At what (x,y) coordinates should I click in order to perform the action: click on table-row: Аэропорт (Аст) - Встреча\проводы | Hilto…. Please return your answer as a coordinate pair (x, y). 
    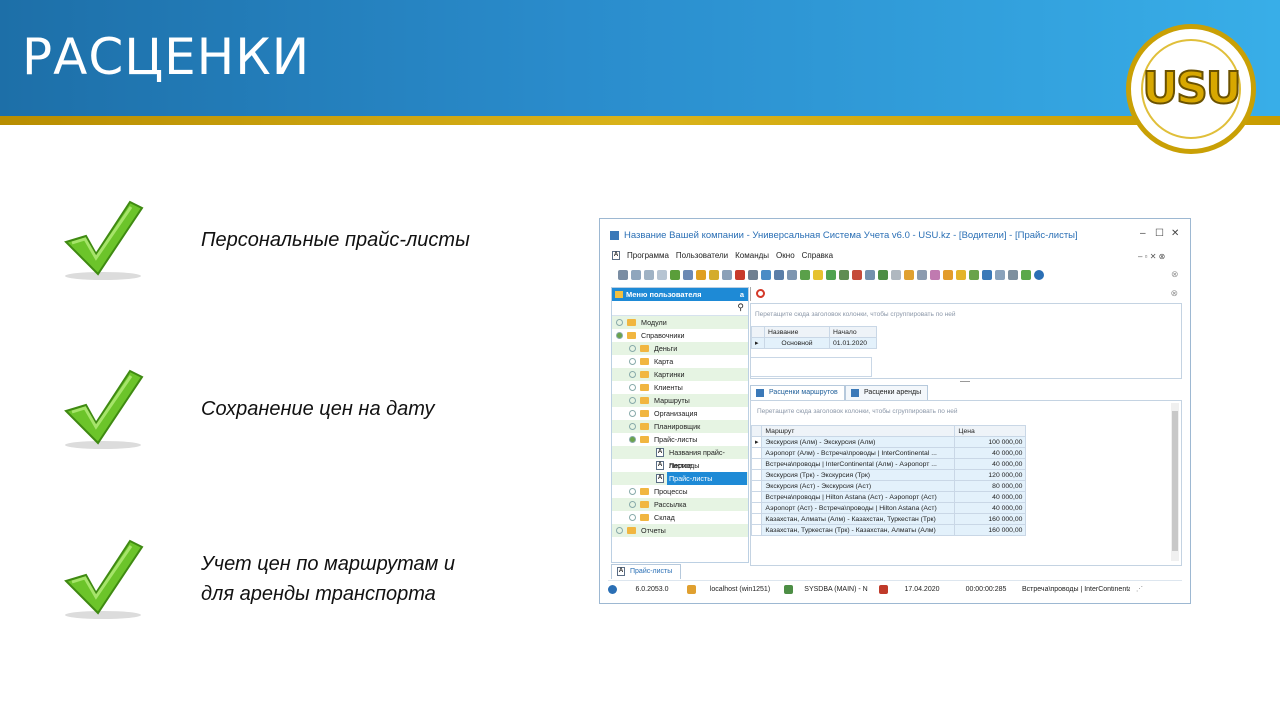
    Looking at the image, I should click on (888, 508).